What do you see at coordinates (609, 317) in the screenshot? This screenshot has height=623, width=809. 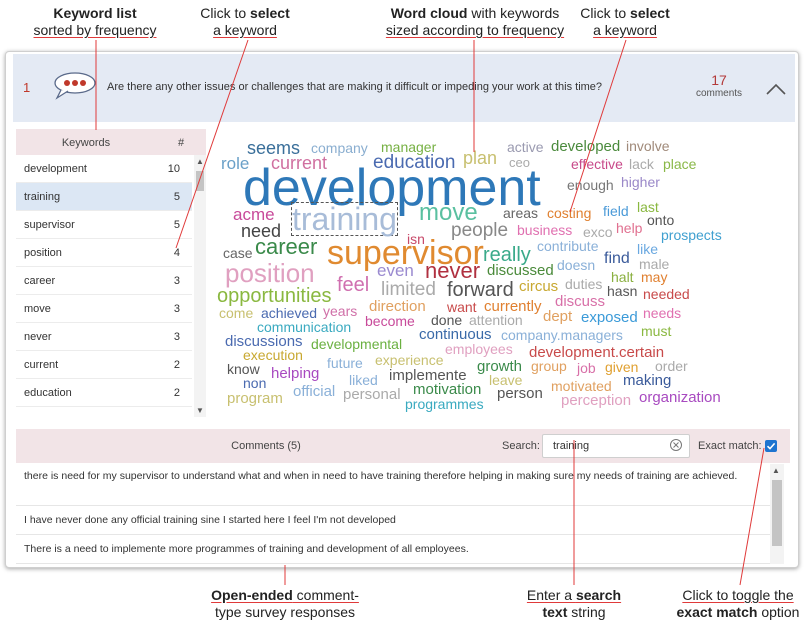 I see `cloud-word-exposed: exposed` at bounding box center [609, 317].